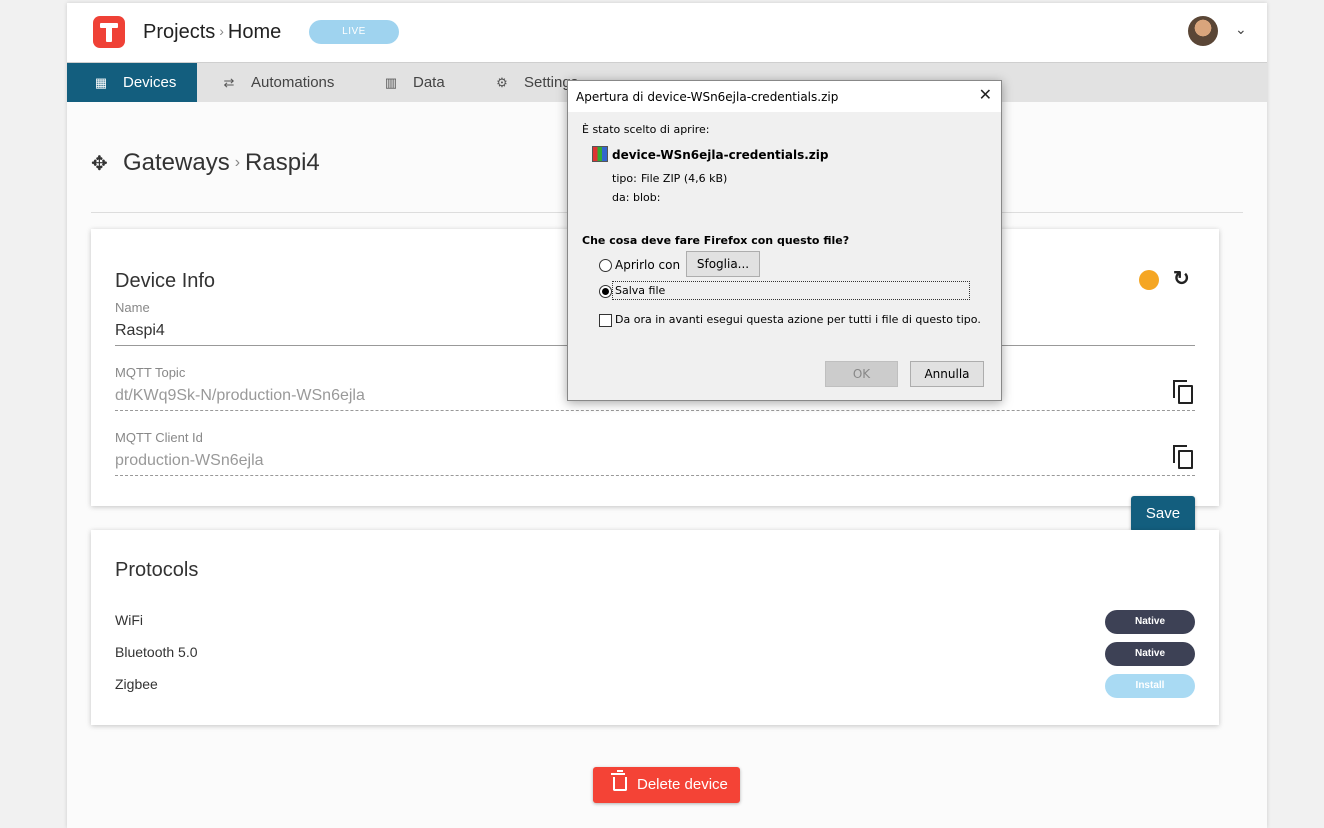  I want to click on trash-icon, so click(619, 780).